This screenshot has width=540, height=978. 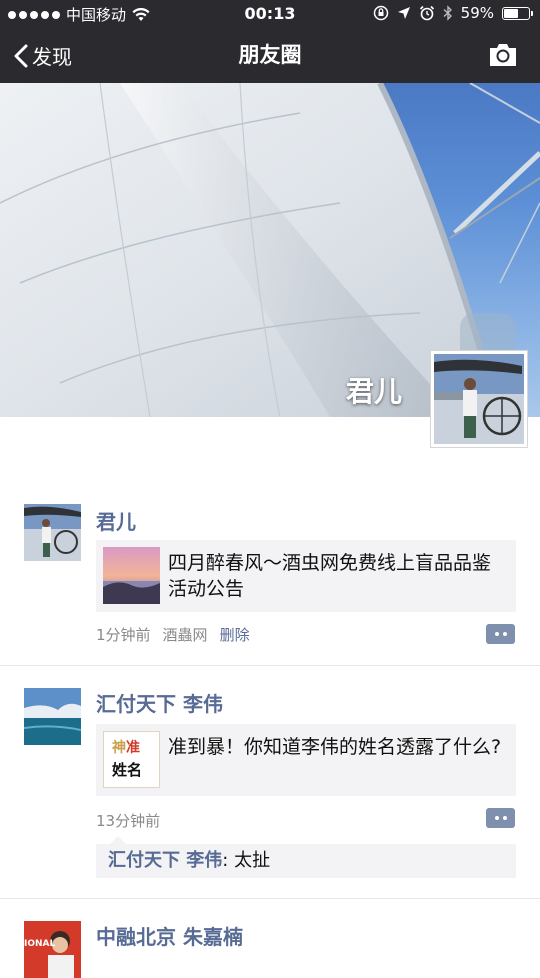 I want to click on bluetooth-icon, so click(x=447, y=13).